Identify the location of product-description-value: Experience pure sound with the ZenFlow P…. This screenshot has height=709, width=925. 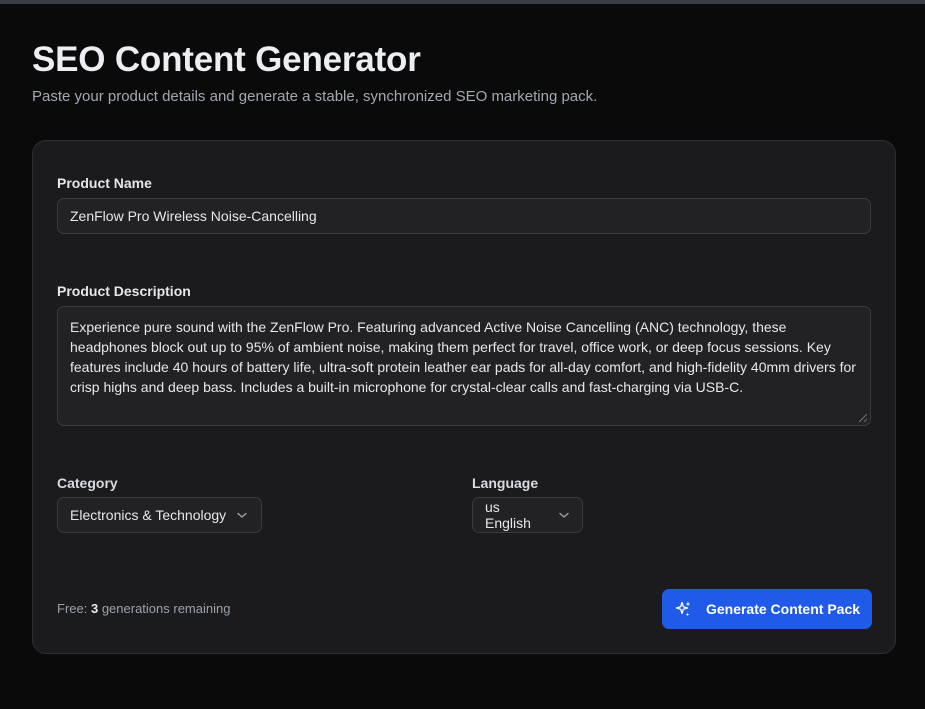
(463, 357).